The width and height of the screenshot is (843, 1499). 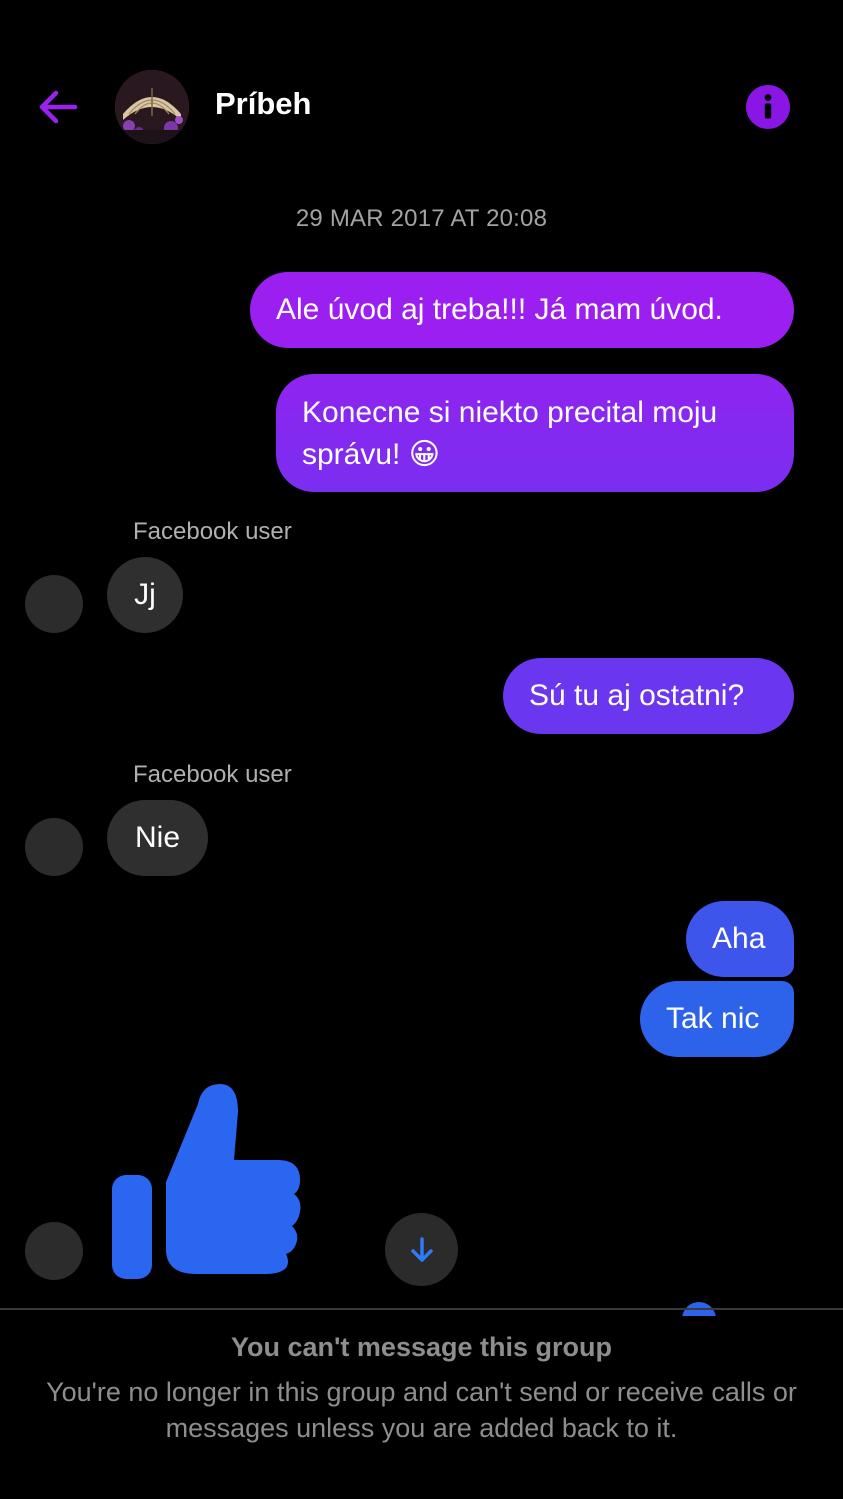 I want to click on book-image, so click(x=152, y=107).